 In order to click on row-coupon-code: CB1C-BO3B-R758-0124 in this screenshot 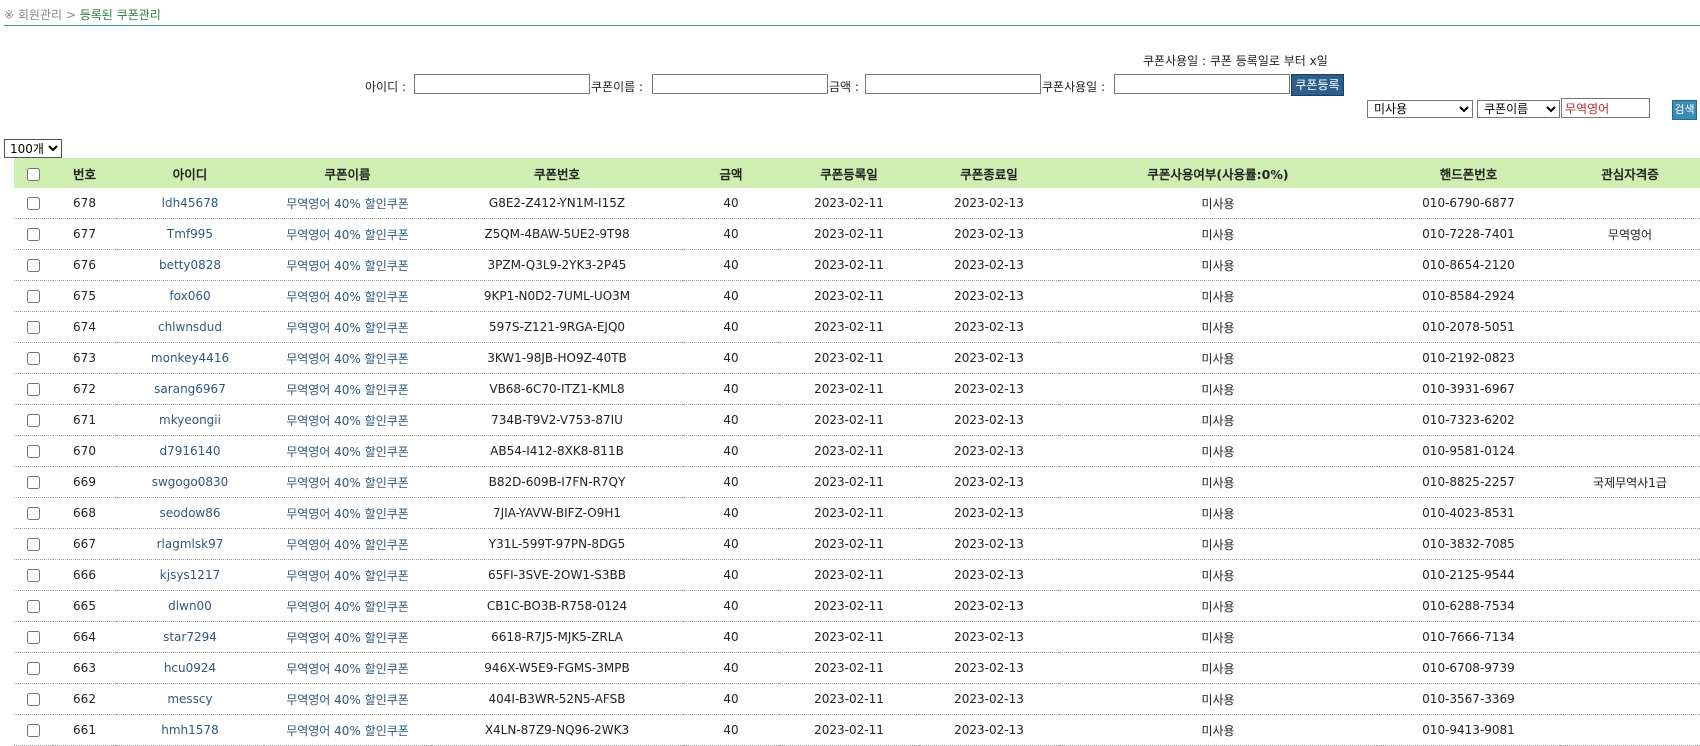, I will do `click(557, 606)`.